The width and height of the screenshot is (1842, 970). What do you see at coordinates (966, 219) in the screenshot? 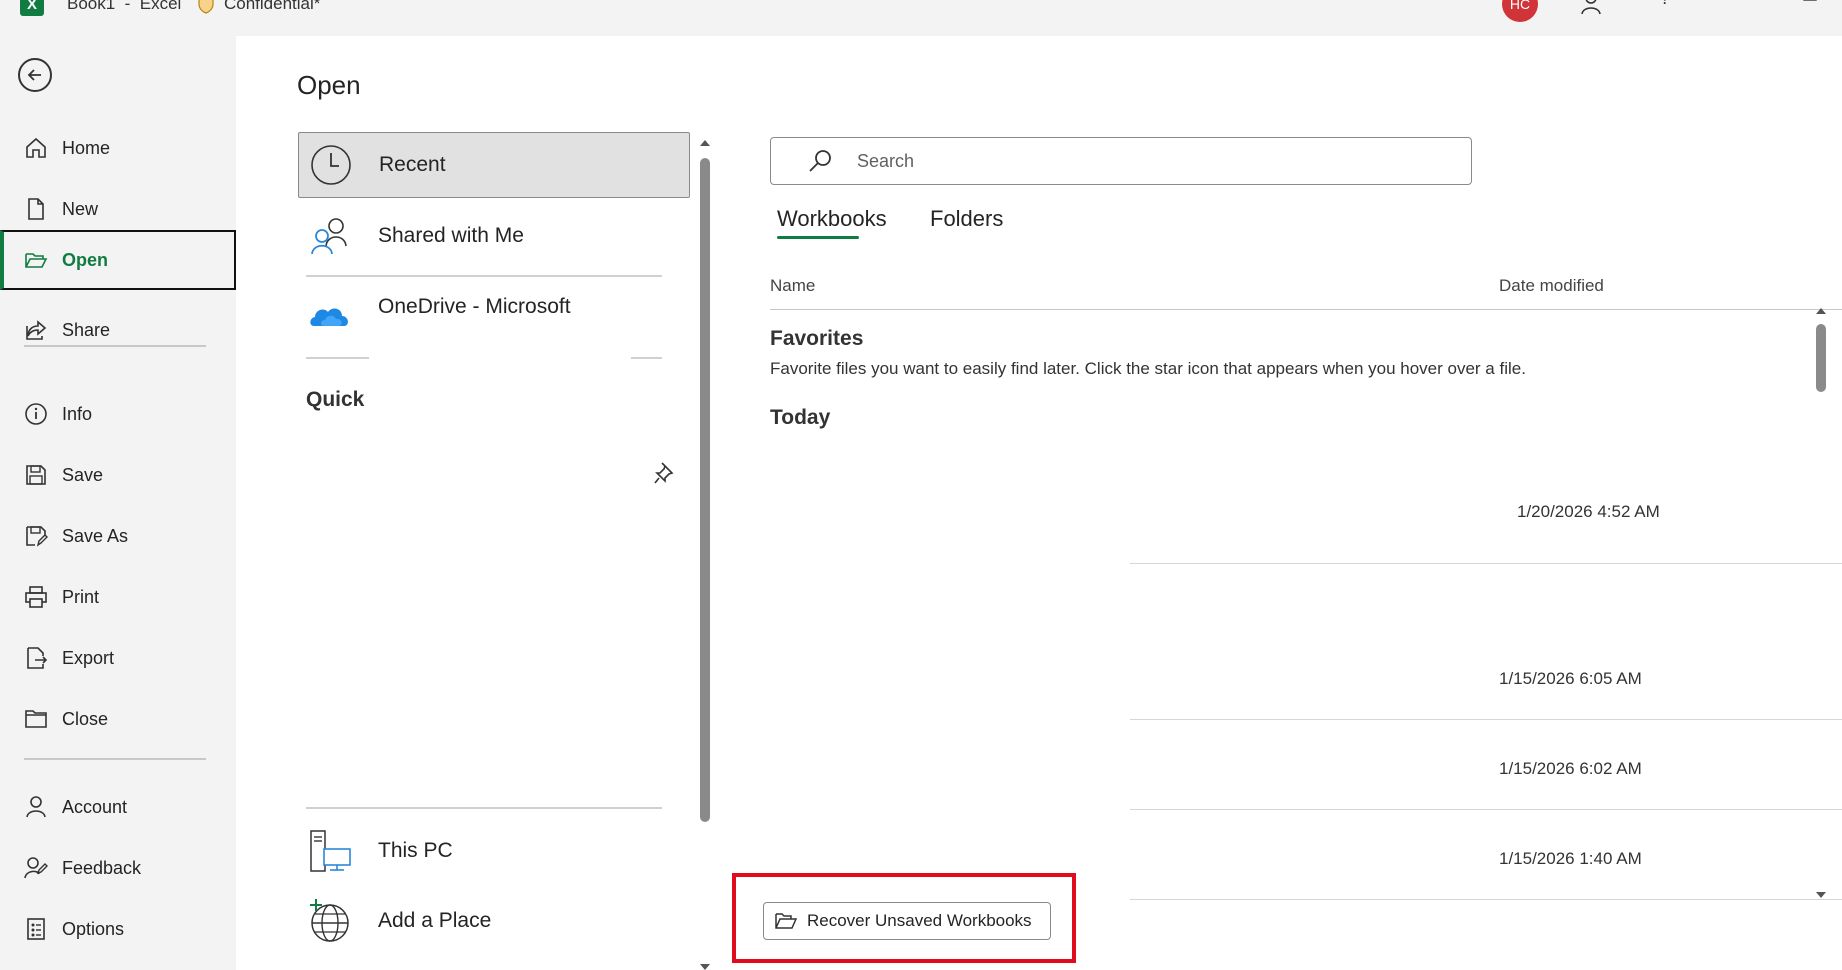
I see `tab-folders: Folders` at bounding box center [966, 219].